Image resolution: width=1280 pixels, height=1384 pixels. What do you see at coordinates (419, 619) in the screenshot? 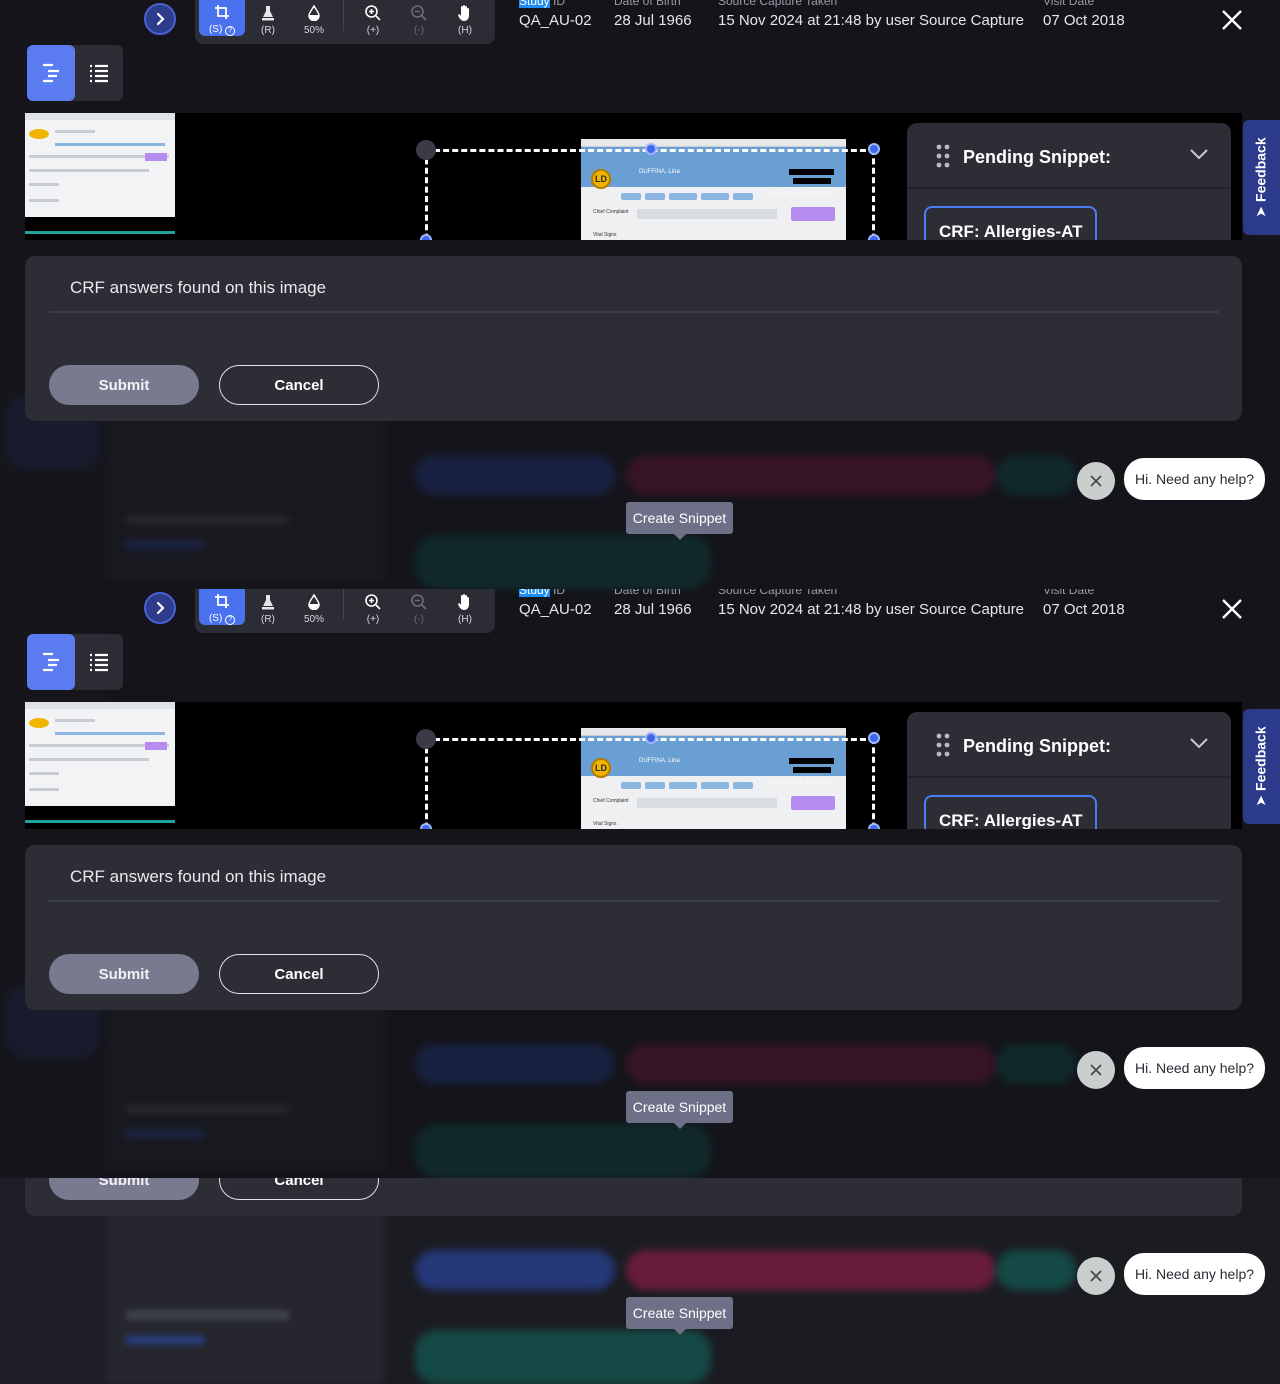
I see `zoom-out-label: (-)` at bounding box center [419, 619].